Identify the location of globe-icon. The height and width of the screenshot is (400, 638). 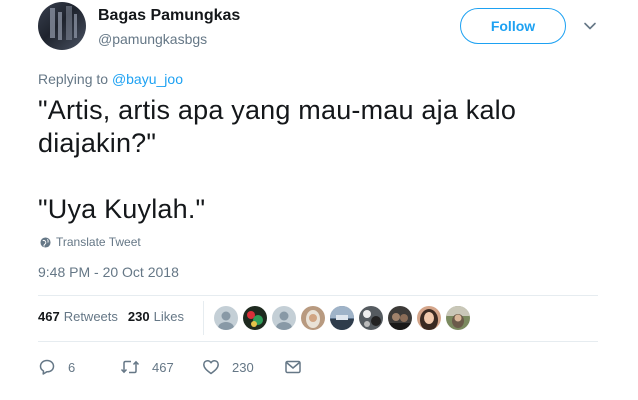
(45, 242).